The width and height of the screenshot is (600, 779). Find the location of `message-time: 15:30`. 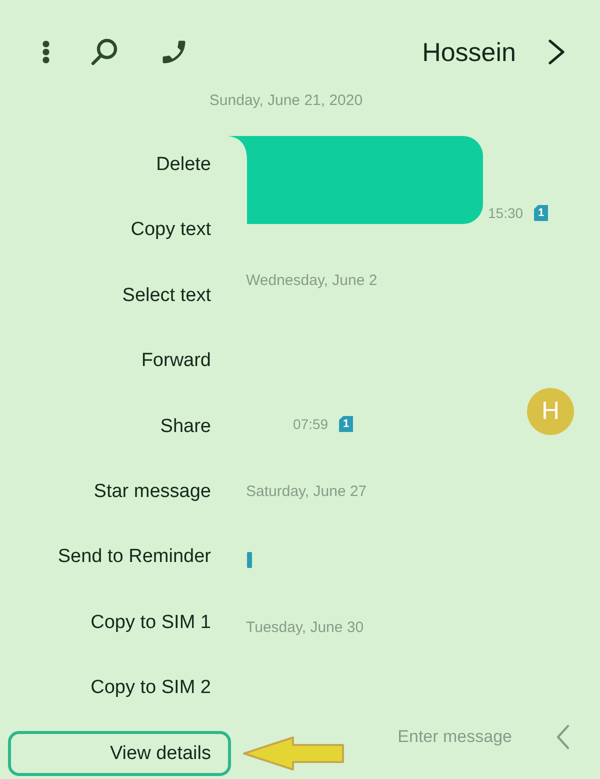

message-time: 15:30 is located at coordinates (506, 213).